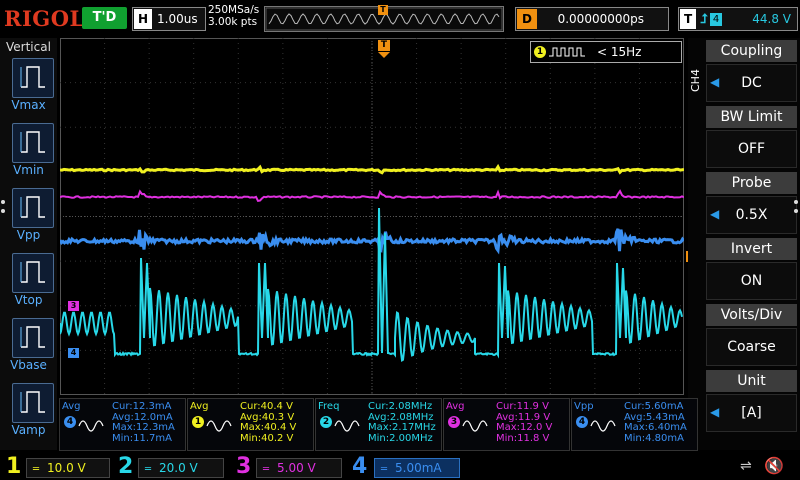  What do you see at coordinates (751, 183) in the screenshot?
I see `menu-title: Probe` at bounding box center [751, 183].